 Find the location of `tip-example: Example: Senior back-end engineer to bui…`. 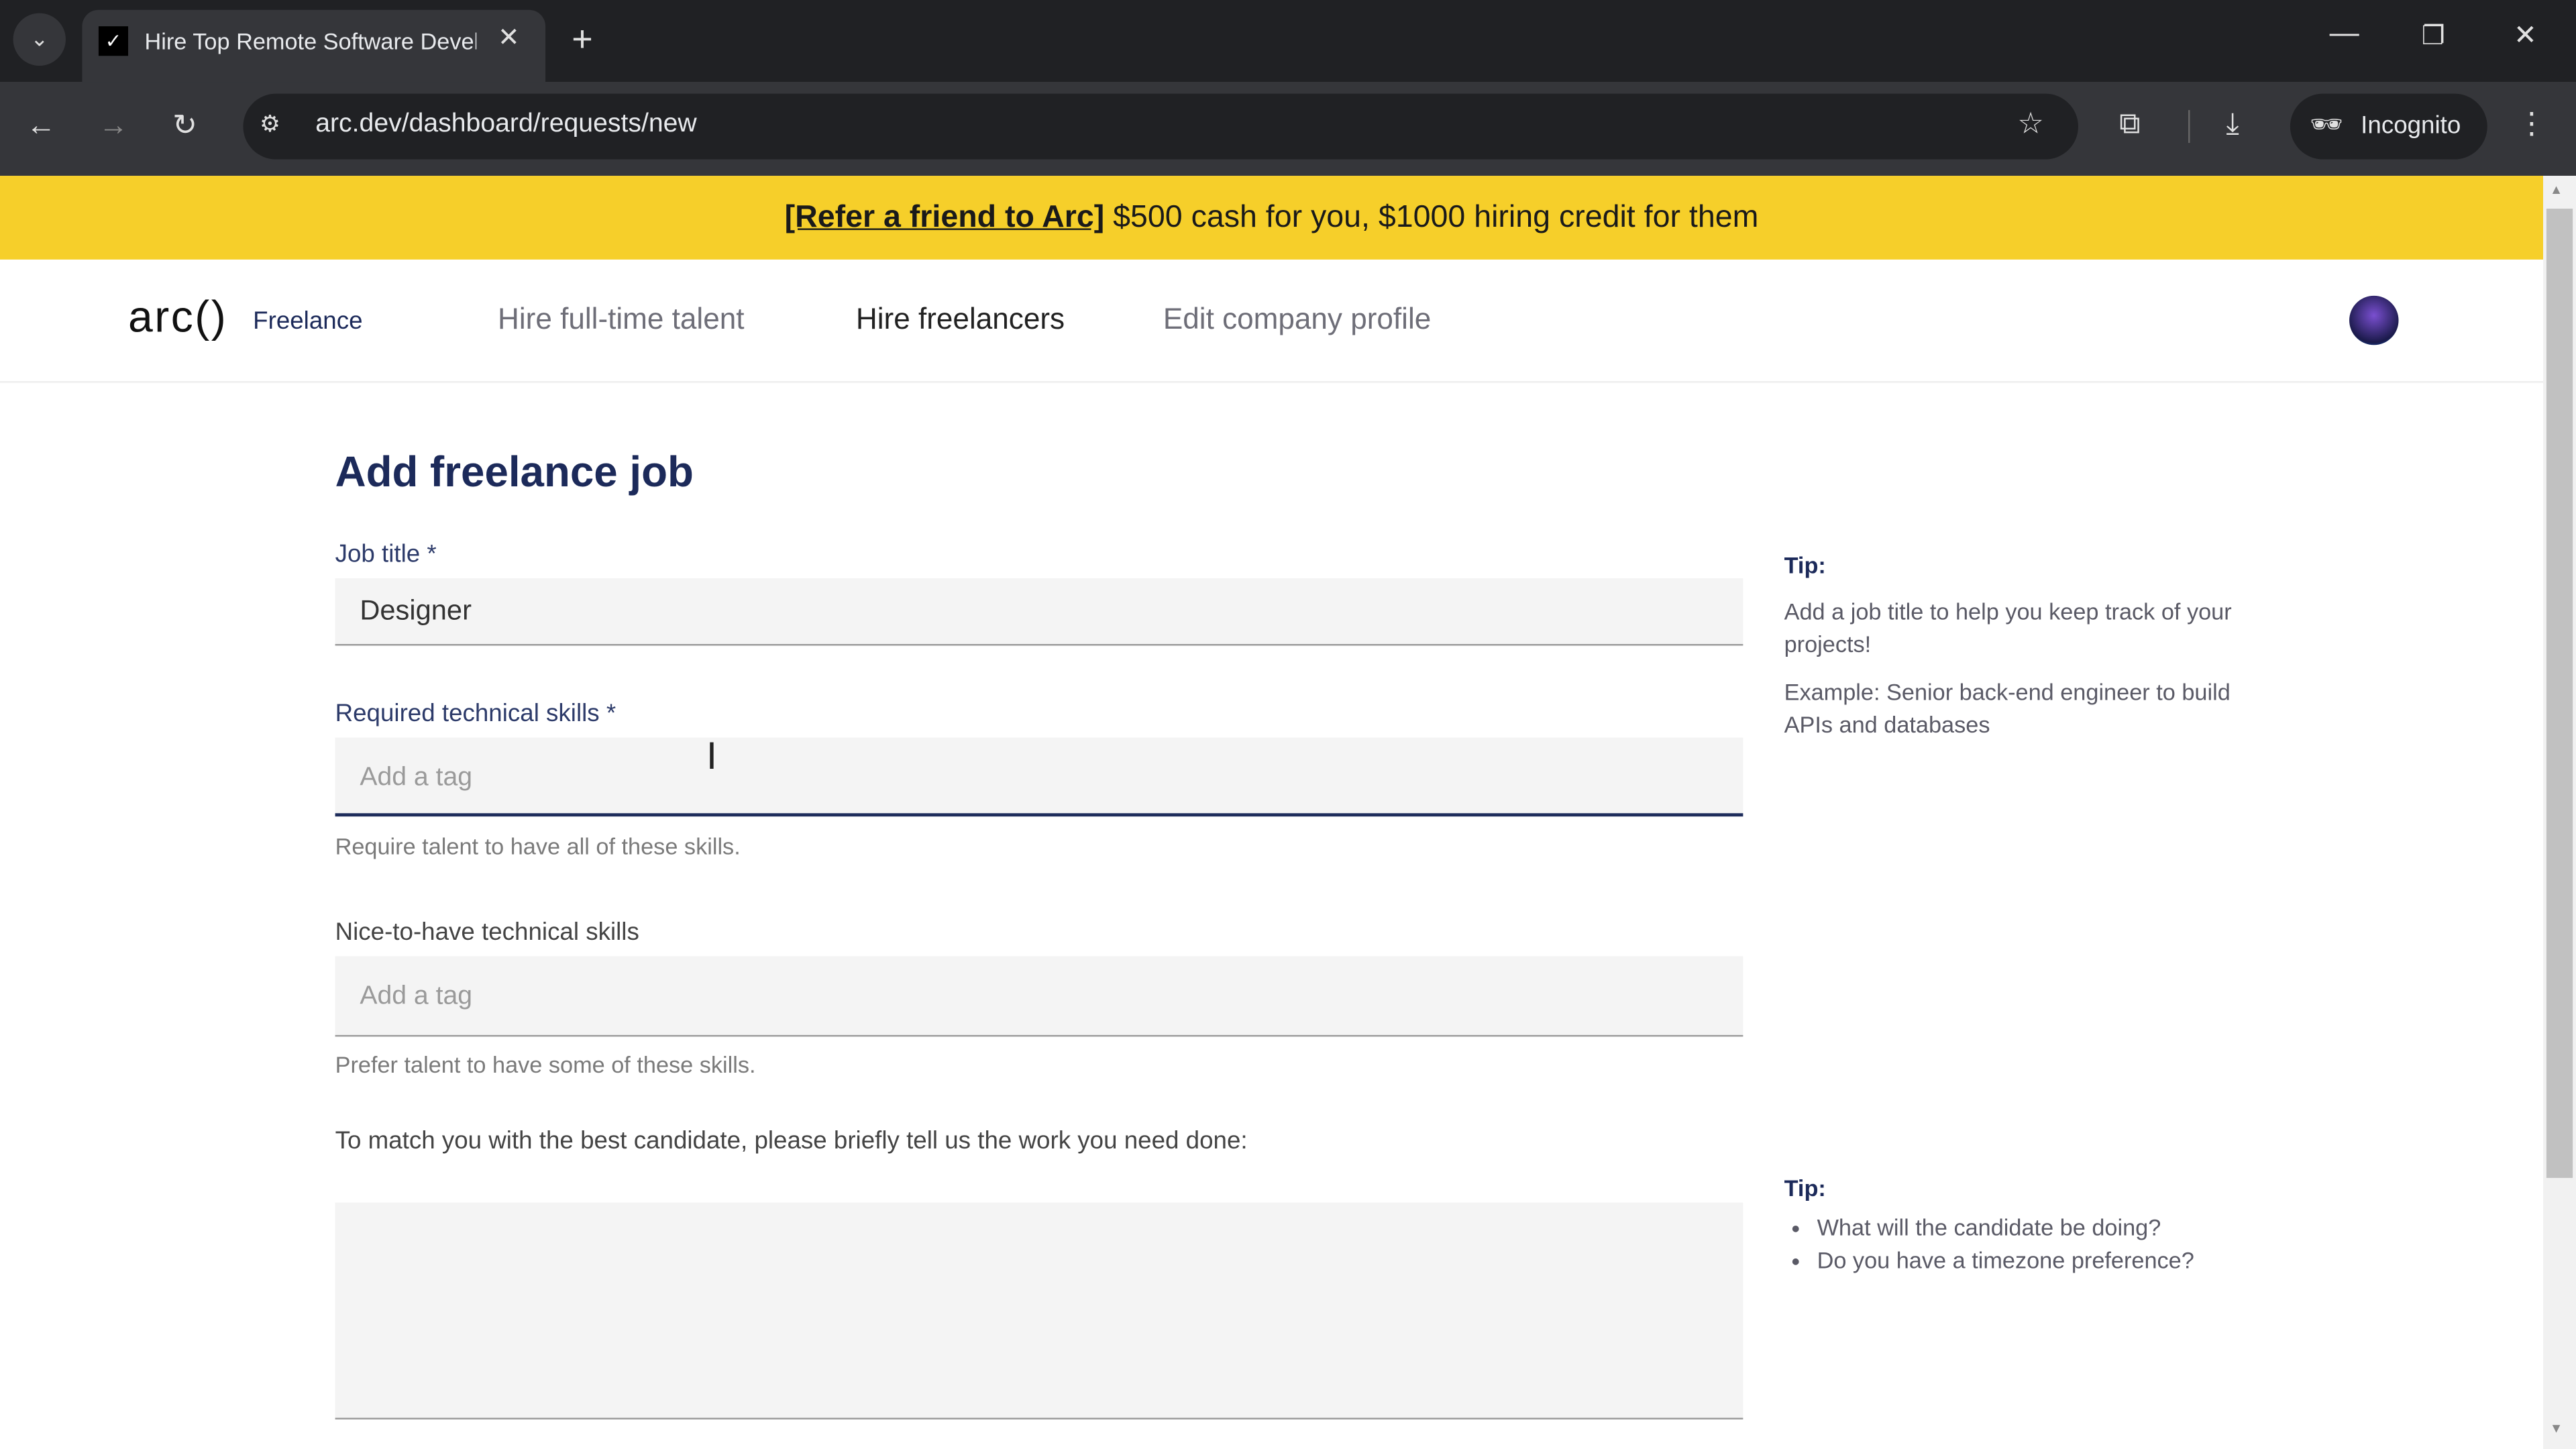

tip-example: Example: Senior back-end engineer to bui… is located at coordinates (2007, 708).